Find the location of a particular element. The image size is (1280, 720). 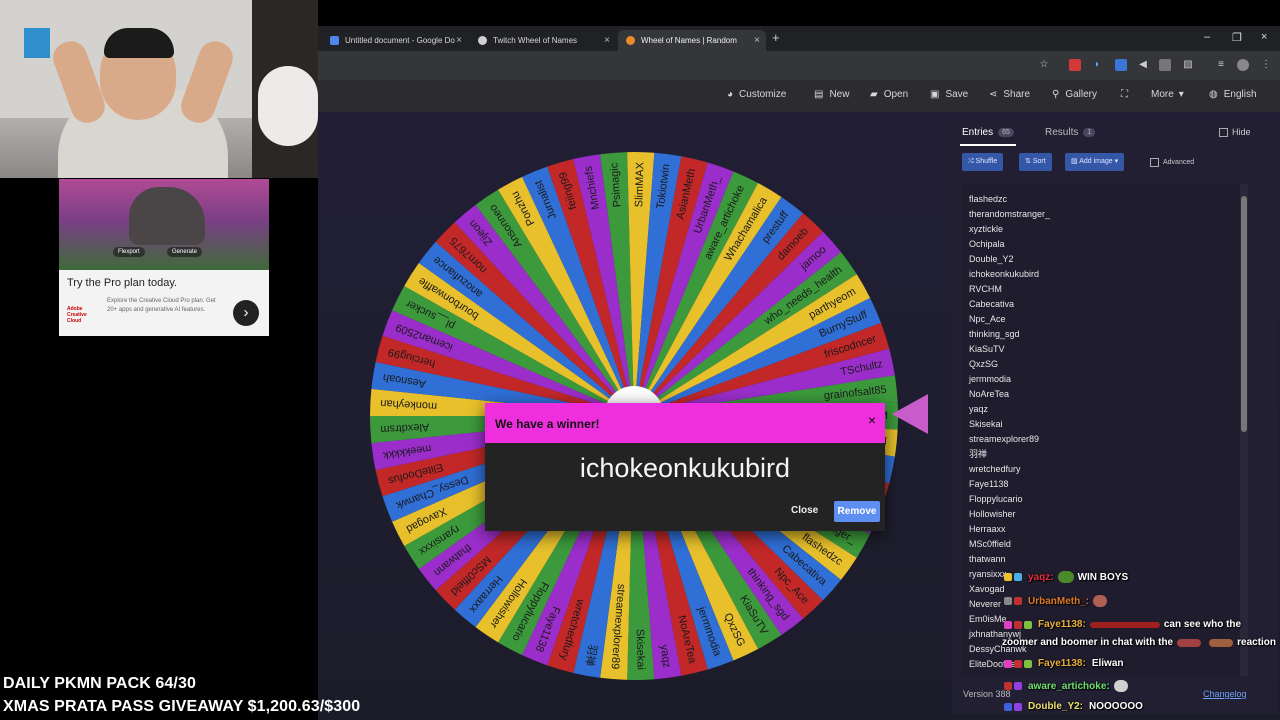

browser-tab-twitch-wheel: Twitch Wheel of Names × is located at coordinates (543, 40).